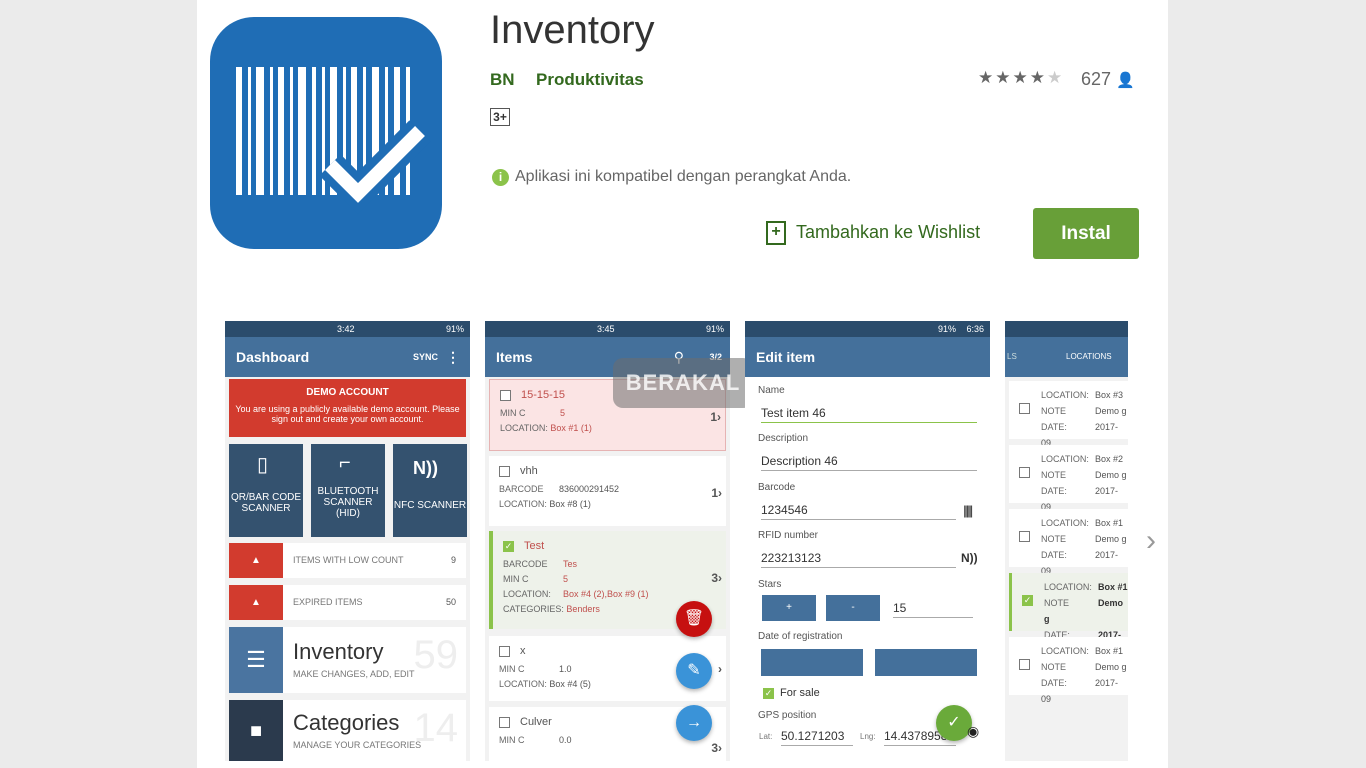 This screenshot has width=1366, height=768. What do you see at coordinates (975, 329) in the screenshot?
I see `status-time: 6:36` at bounding box center [975, 329].